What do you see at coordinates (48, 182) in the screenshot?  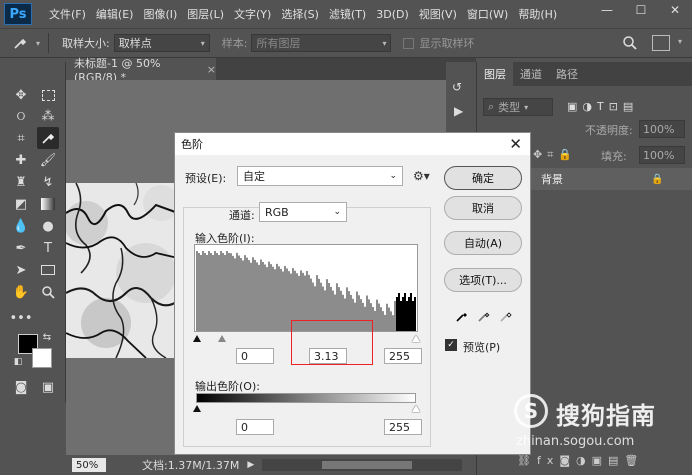 I see `history-brush-tool-icon: ↯` at bounding box center [48, 182].